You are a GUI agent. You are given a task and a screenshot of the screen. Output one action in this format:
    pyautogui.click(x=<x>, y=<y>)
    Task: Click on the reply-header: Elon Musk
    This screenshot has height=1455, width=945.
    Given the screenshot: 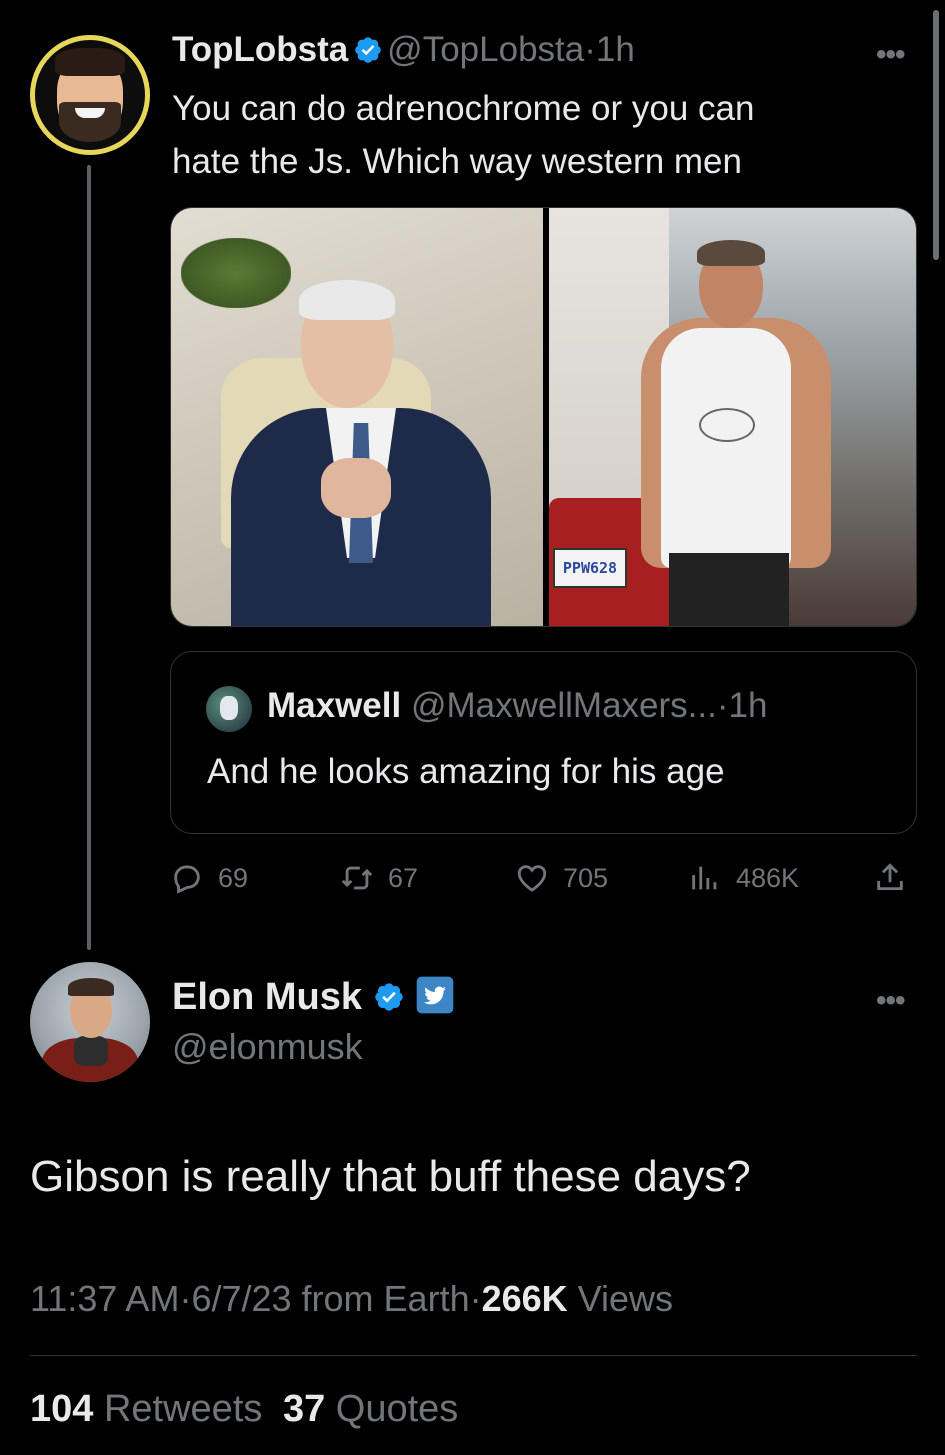 What is the action you would take?
    pyautogui.click(x=313, y=997)
    